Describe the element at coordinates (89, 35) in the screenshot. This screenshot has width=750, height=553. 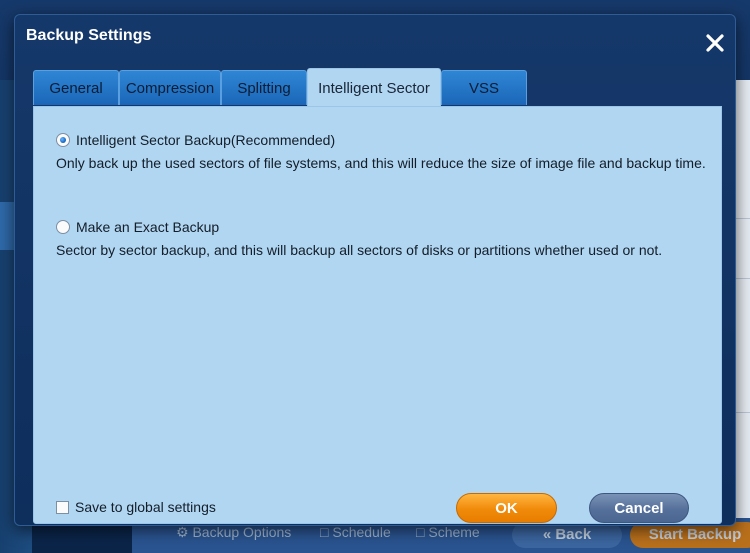
I see `dialog-title: Backup Settings` at that location.